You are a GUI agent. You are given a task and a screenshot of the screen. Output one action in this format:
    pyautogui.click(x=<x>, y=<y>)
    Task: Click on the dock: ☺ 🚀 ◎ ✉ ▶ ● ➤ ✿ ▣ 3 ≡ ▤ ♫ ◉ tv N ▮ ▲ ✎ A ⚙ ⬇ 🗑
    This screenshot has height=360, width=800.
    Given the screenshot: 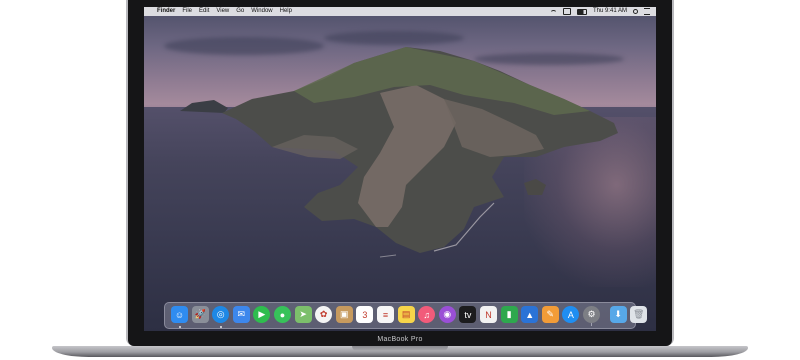 What is the action you would take?
    pyautogui.click(x=406, y=315)
    